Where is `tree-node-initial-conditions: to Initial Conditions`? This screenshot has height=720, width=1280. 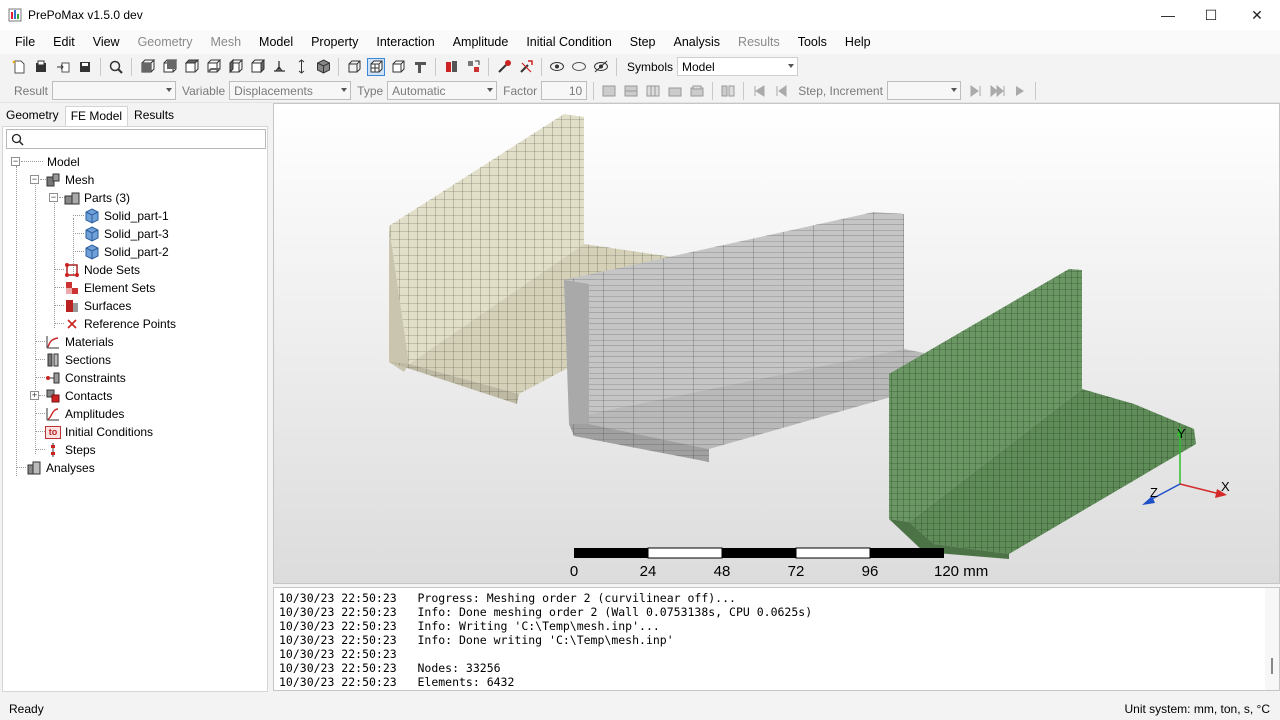
tree-node-initial-conditions: to Initial Conditions is located at coordinates (99, 432).